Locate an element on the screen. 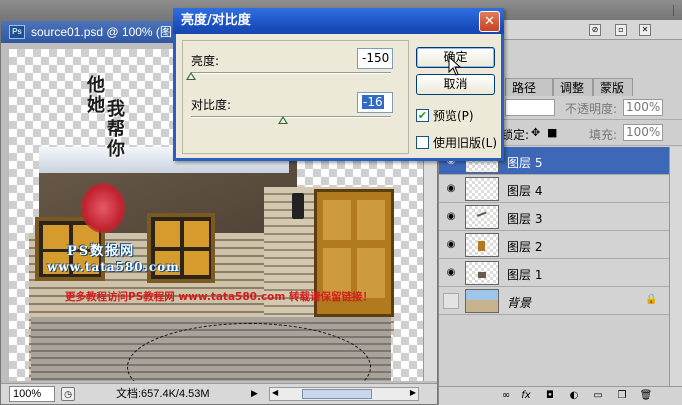 The width and height of the screenshot is (682, 405). mouse-cursor-icon is located at coordinates (455, 66).